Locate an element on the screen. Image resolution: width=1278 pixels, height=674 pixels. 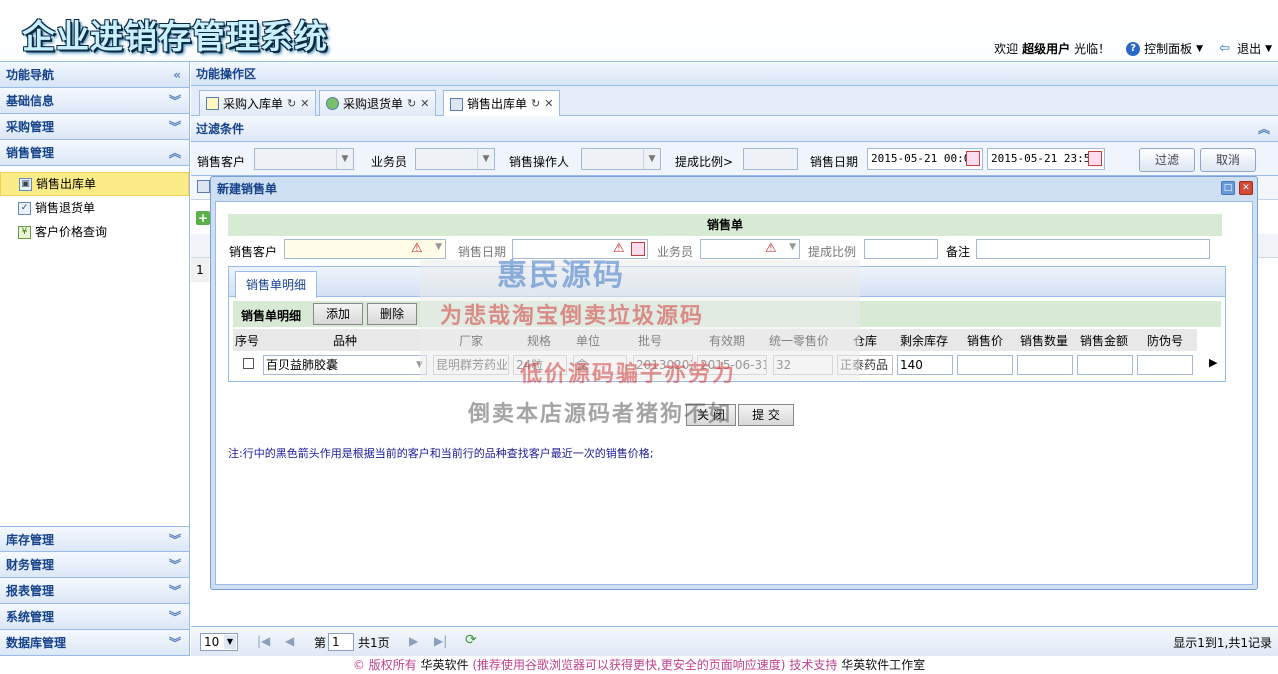
maximize-icon: □ is located at coordinates (1228, 188).